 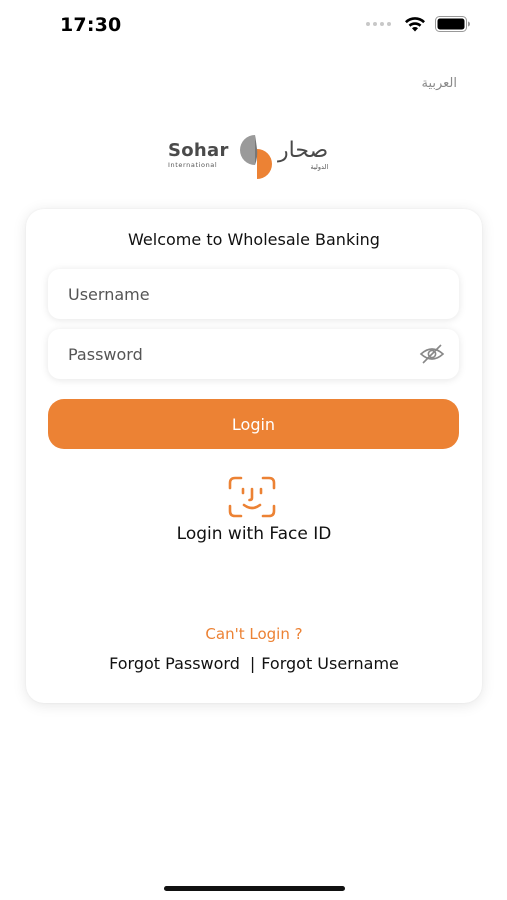 I want to click on password-field-container, so click(x=253, y=354).